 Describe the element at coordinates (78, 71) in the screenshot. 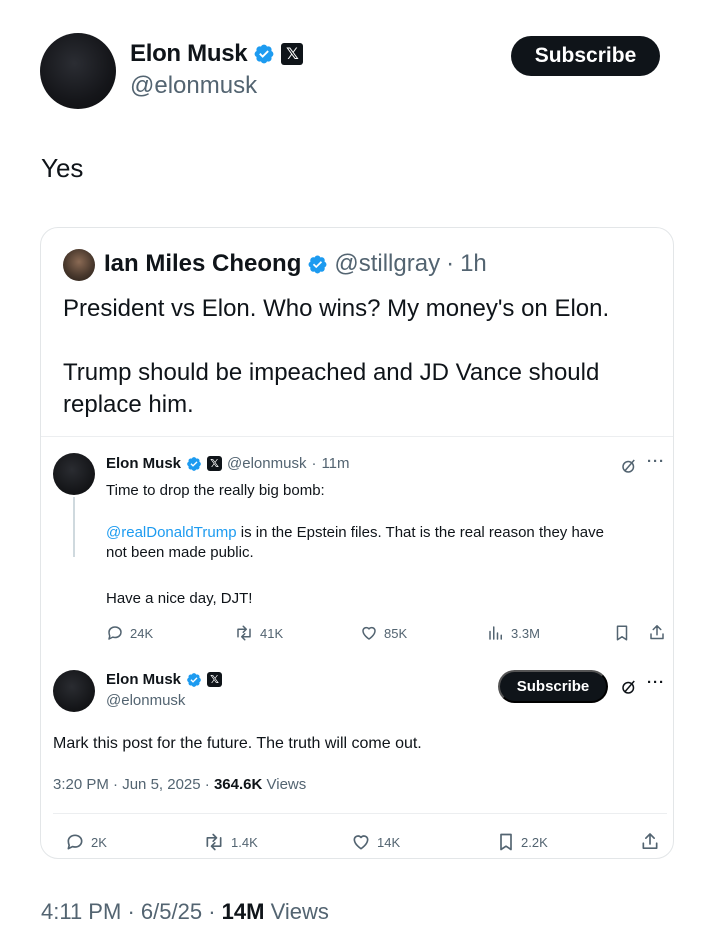

I see `avatar` at that location.